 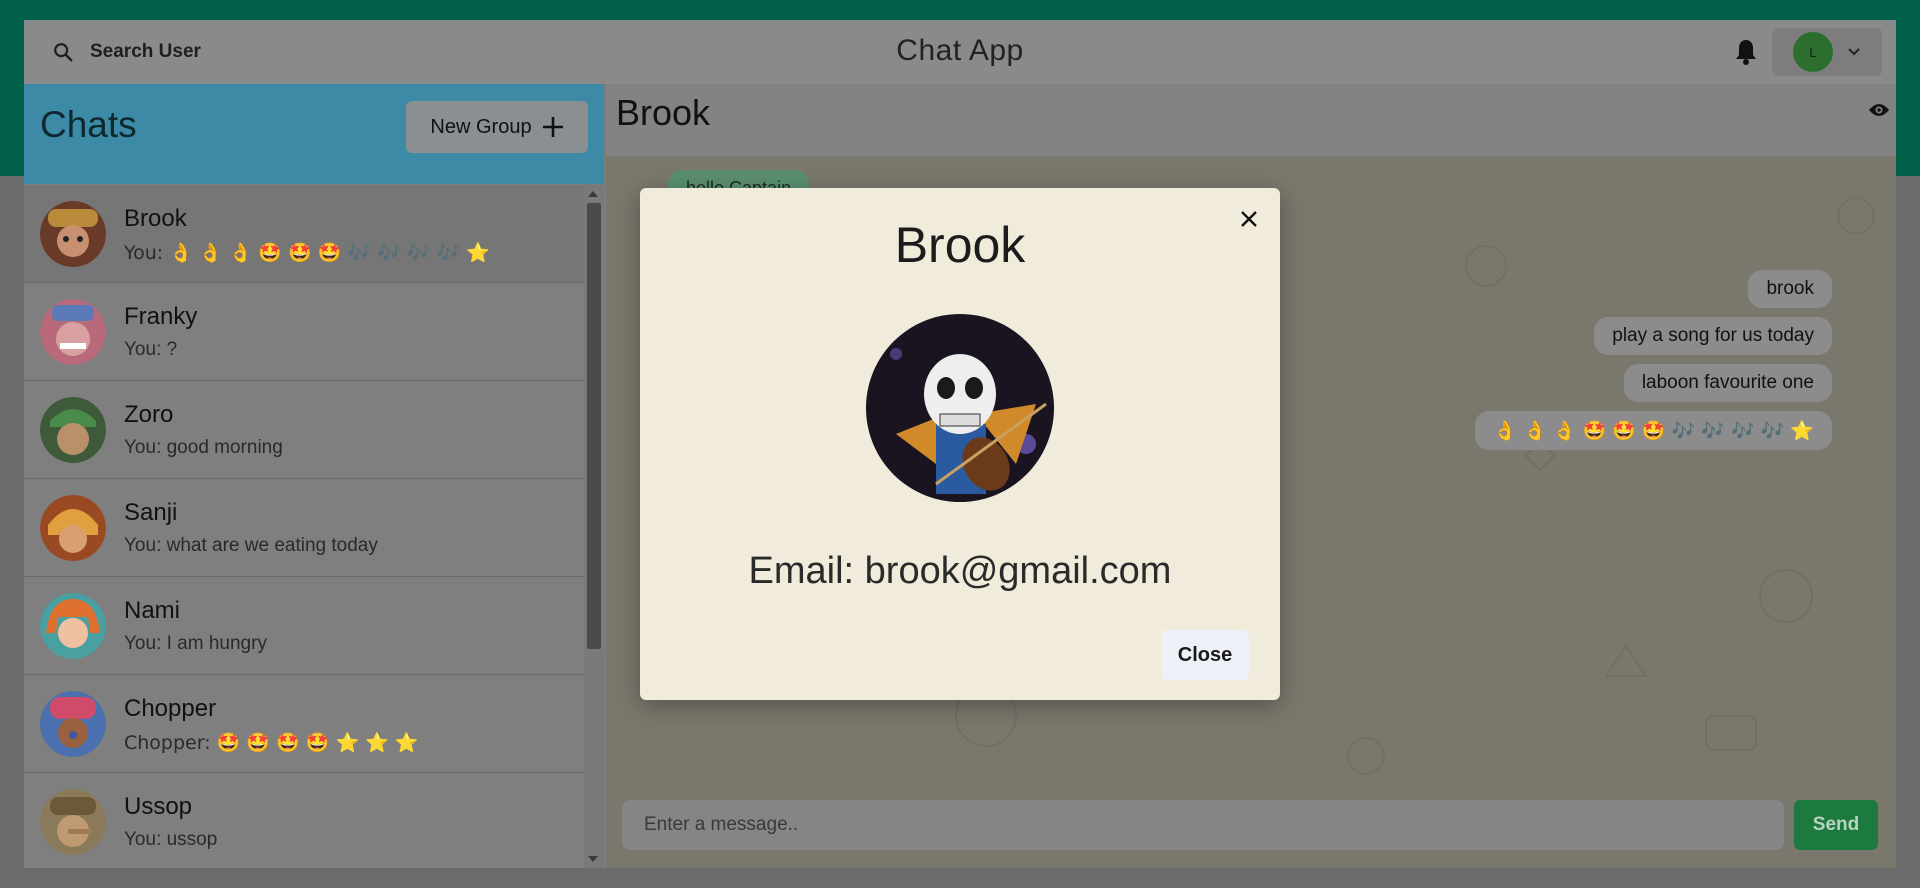 What do you see at coordinates (304, 430) in the screenshot?
I see `chat-list-item: Zoro You: good morning` at bounding box center [304, 430].